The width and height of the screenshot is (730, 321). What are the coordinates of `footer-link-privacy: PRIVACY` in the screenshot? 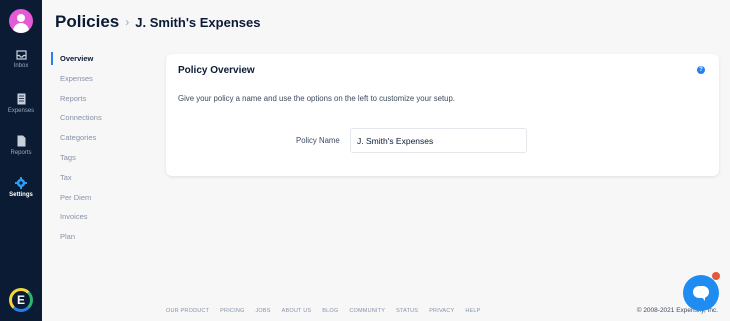 It's located at (441, 311).